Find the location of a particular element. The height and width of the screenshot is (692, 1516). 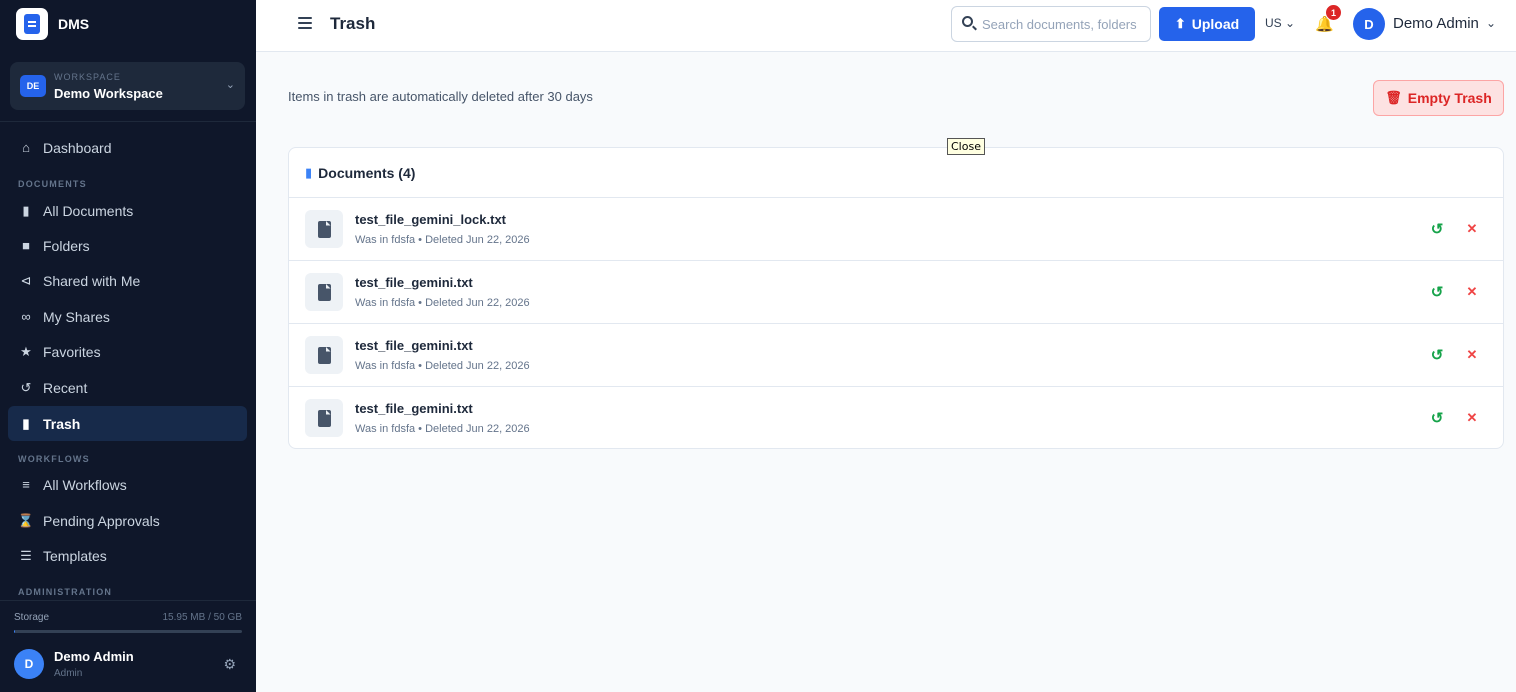

brand: DMS is located at coordinates (52, 24).